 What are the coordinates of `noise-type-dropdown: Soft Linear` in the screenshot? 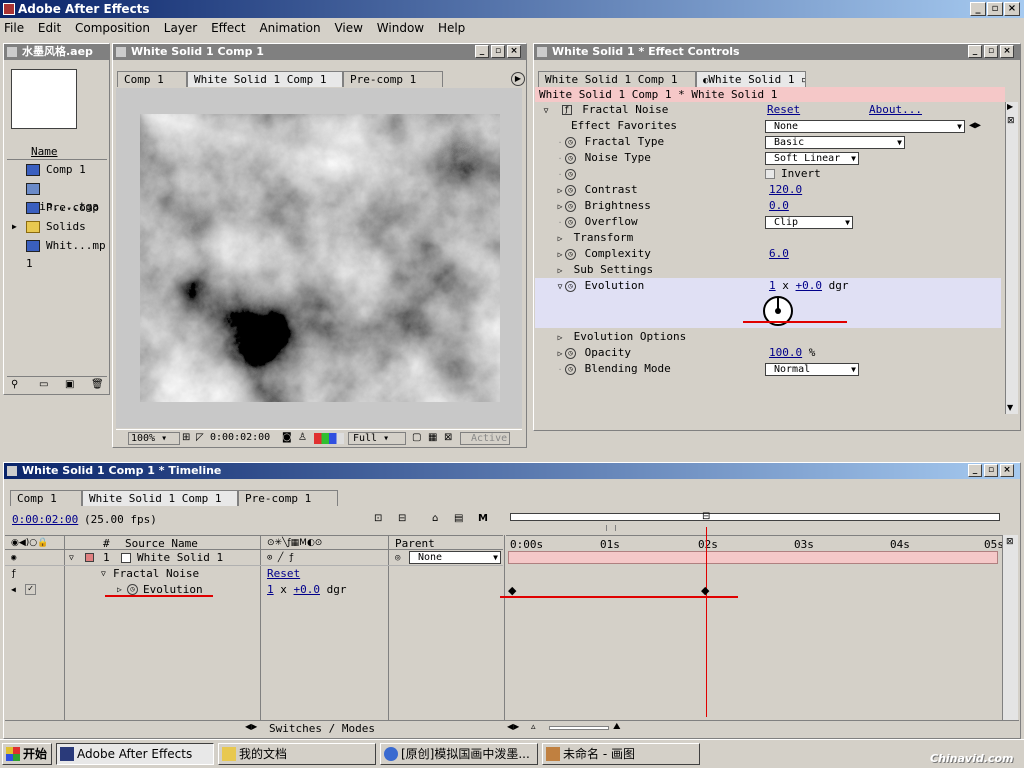 It's located at (812, 158).